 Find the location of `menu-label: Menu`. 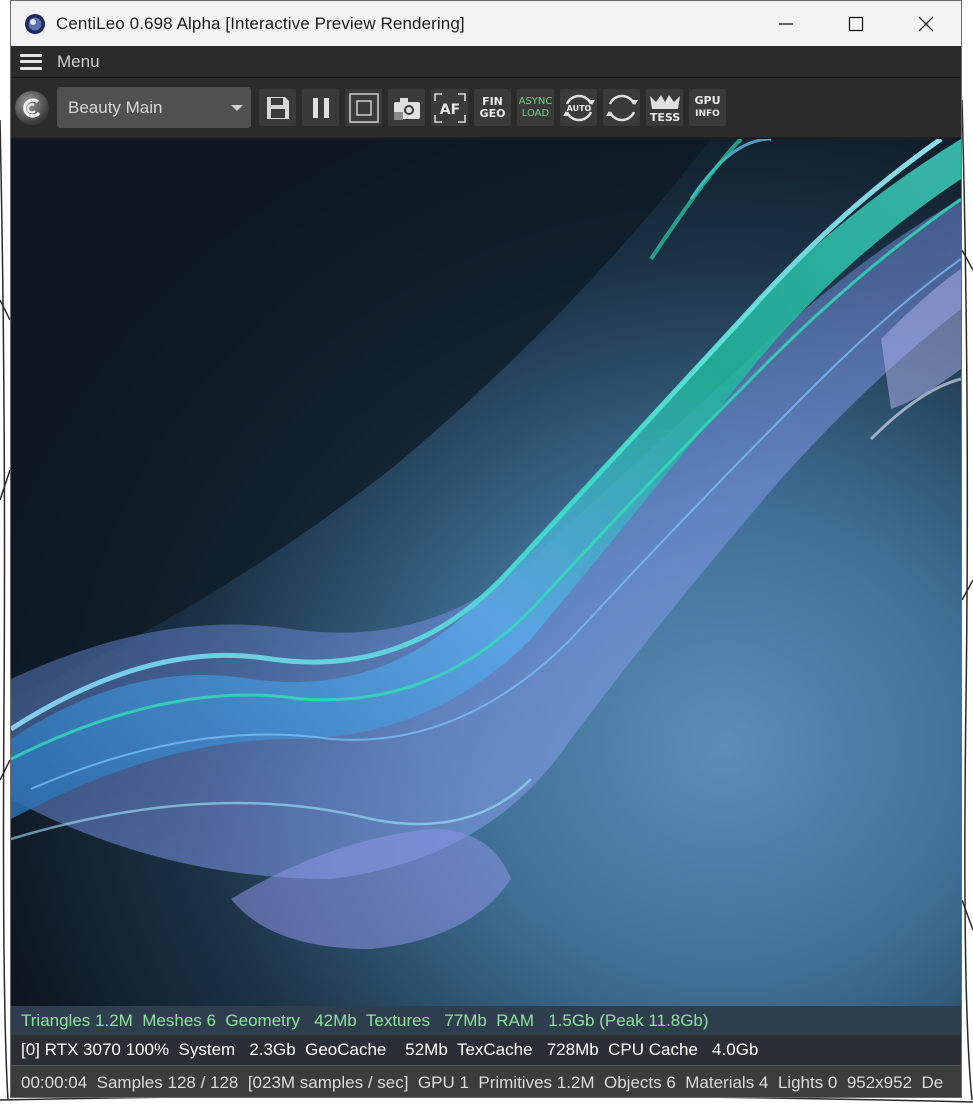

menu-label: Menu is located at coordinates (78, 62).